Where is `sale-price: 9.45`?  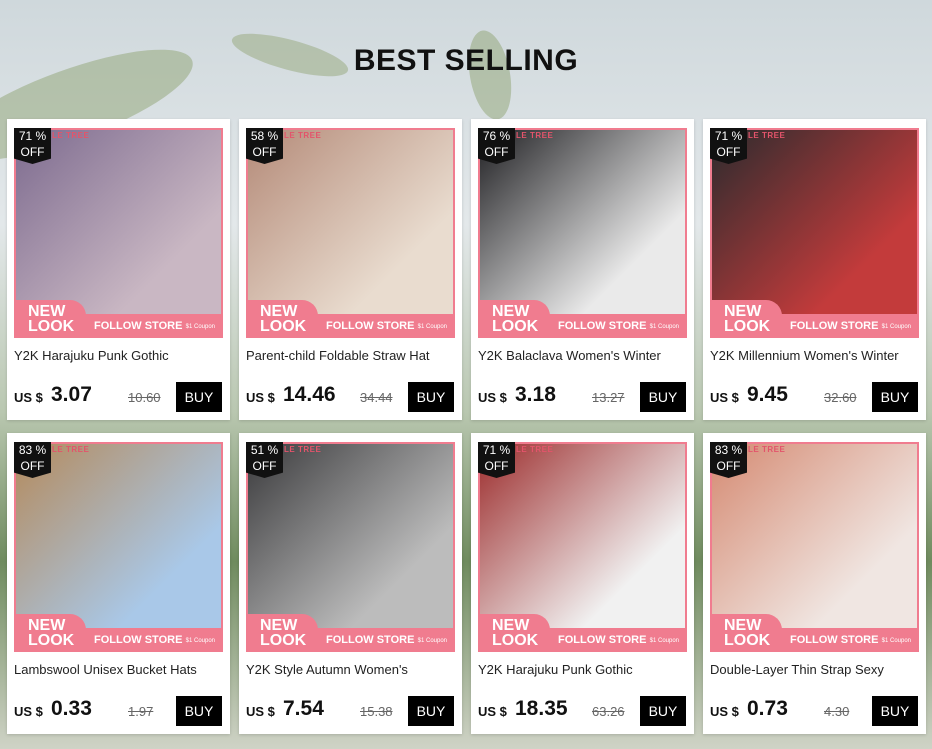 sale-price: 9.45 is located at coordinates (767, 394).